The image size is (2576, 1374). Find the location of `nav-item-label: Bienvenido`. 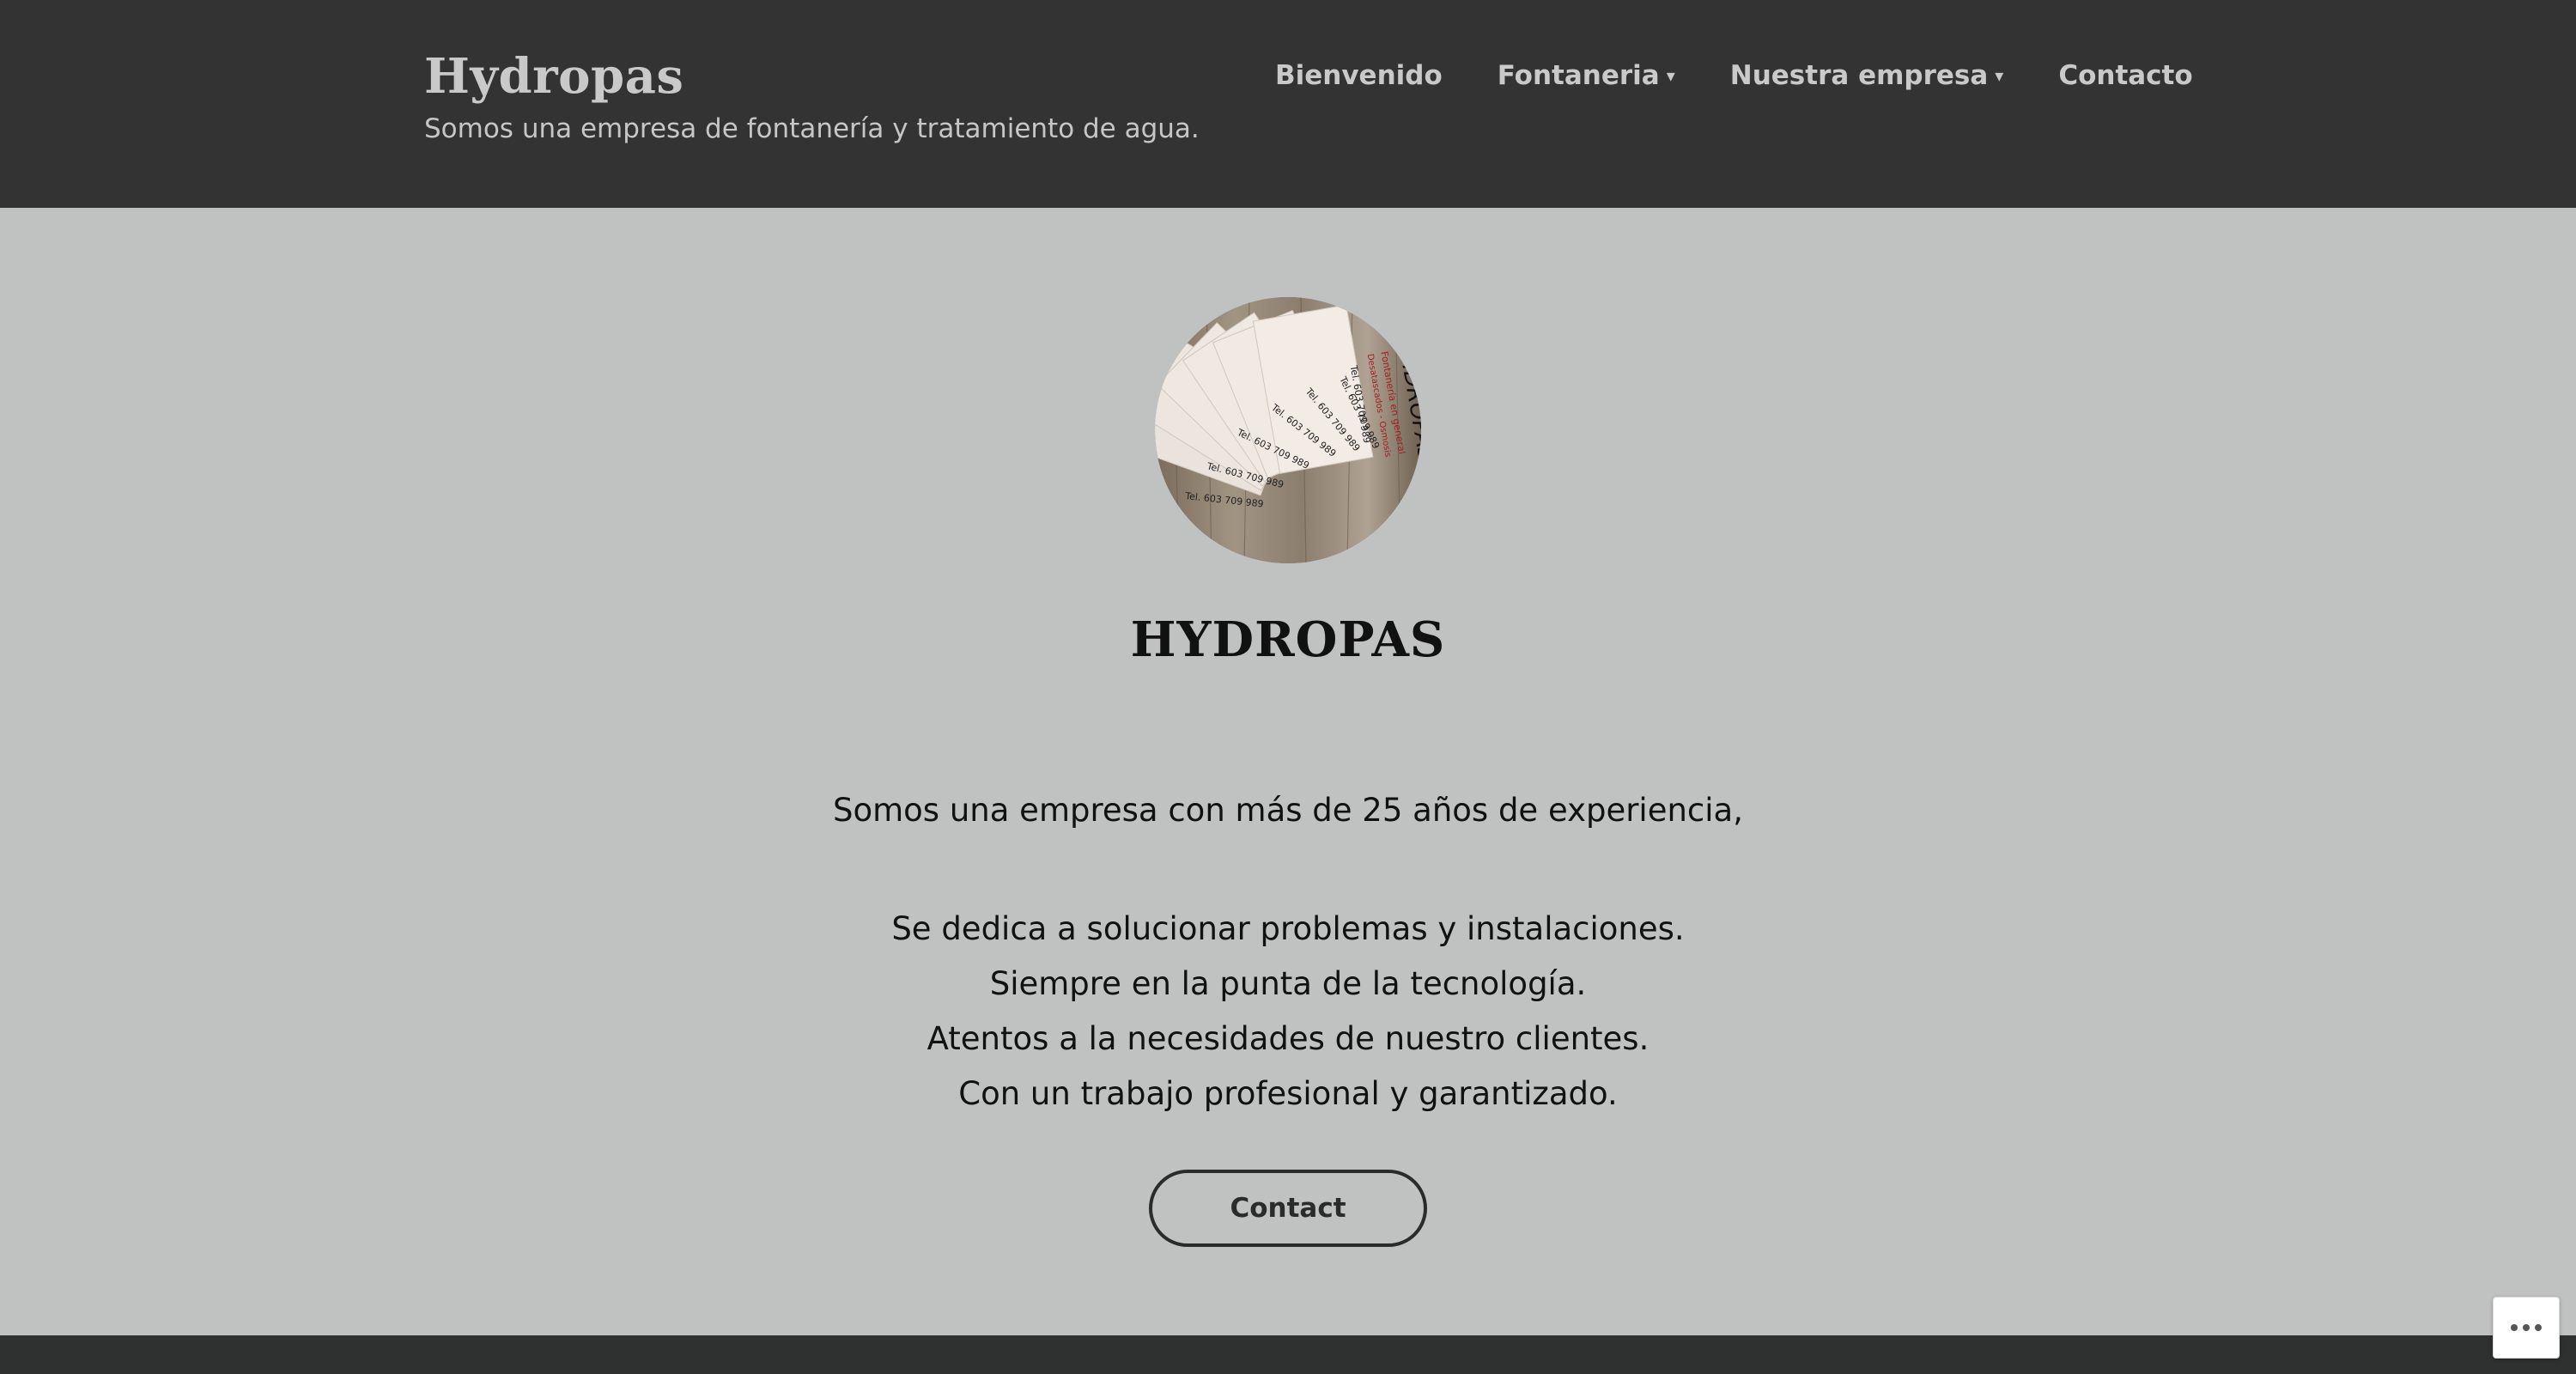

nav-item-label: Bienvenido is located at coordinates (1359, 75).